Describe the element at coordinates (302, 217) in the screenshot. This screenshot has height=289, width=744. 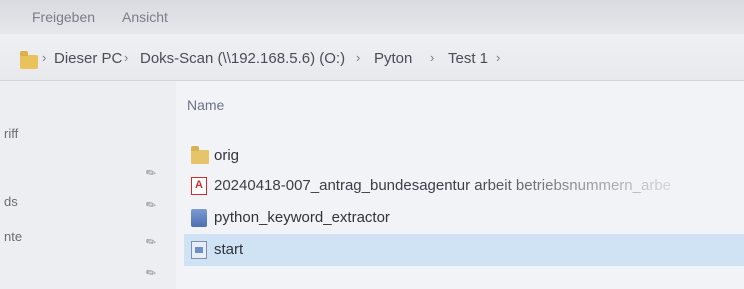
I see `file-name: python_keyword_extractor` at that location.